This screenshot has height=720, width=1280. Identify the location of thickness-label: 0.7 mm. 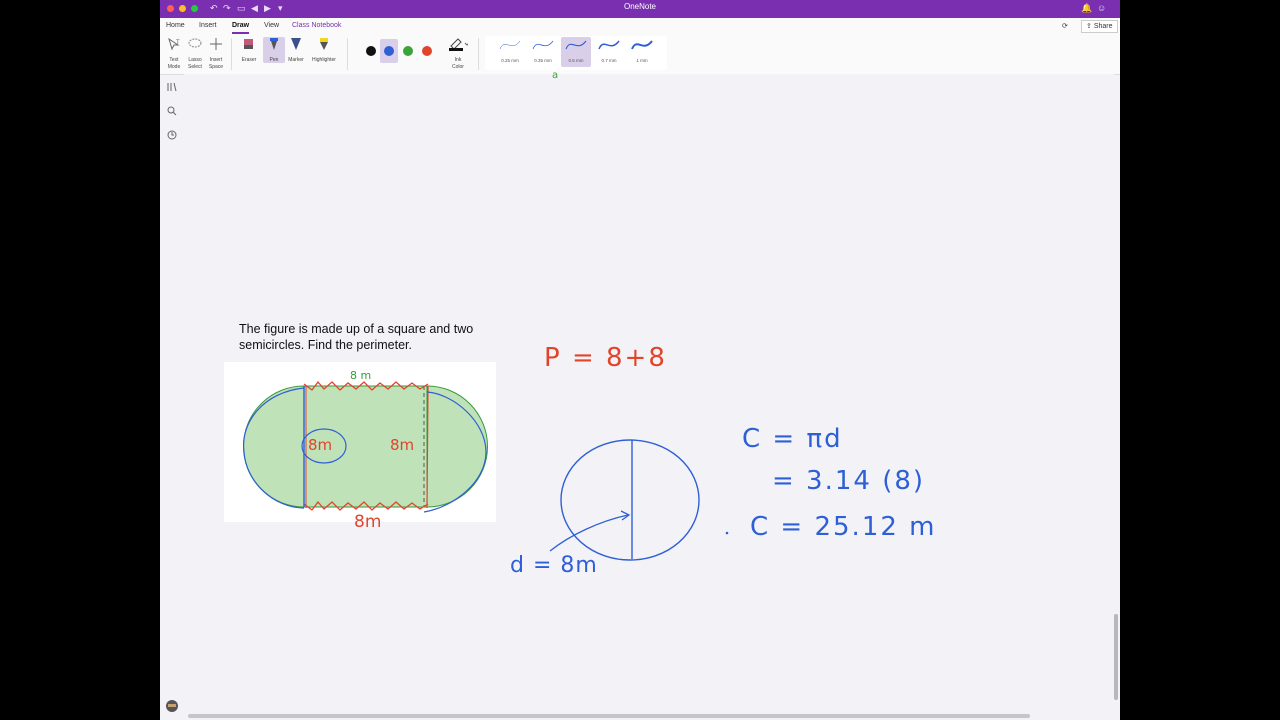
(609, 60).